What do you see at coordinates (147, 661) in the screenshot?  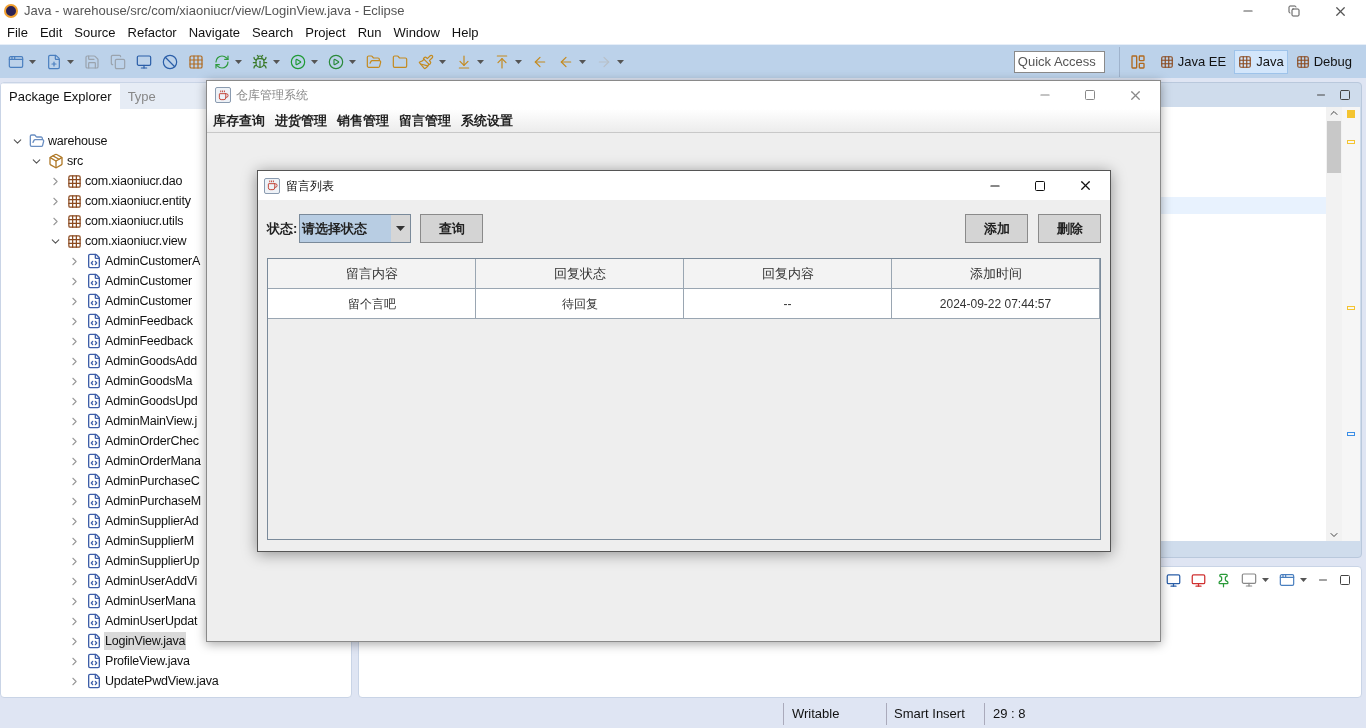 I see `tree-item: ProfileView.java` at bounding box center [147, 661].